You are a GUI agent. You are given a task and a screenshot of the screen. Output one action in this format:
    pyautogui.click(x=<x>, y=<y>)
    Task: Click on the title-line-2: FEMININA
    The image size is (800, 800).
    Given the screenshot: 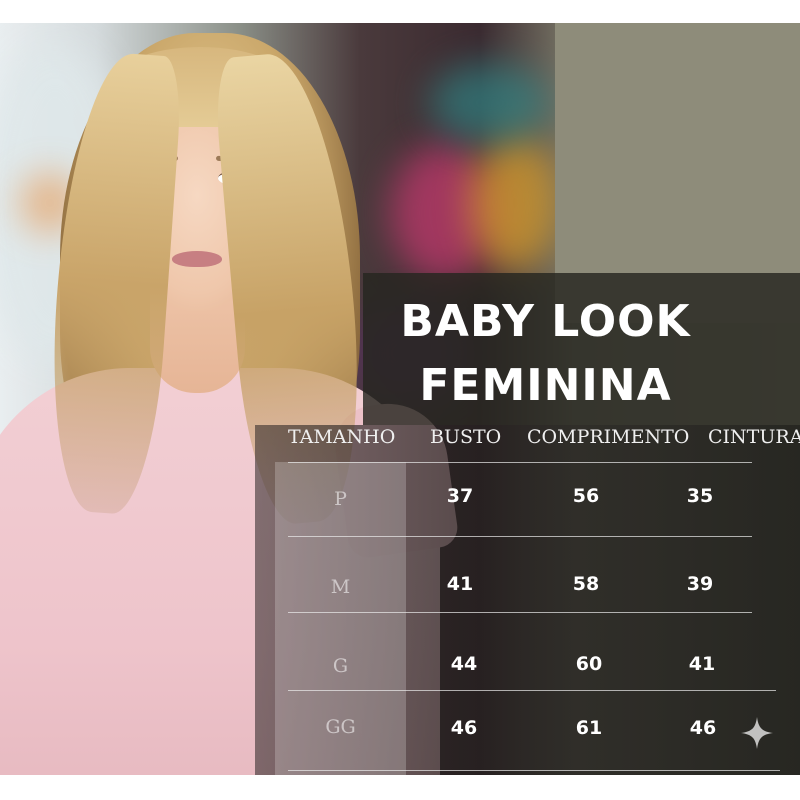 What is the action you would take?
    pyautogui.click(x=545, y=385)
    